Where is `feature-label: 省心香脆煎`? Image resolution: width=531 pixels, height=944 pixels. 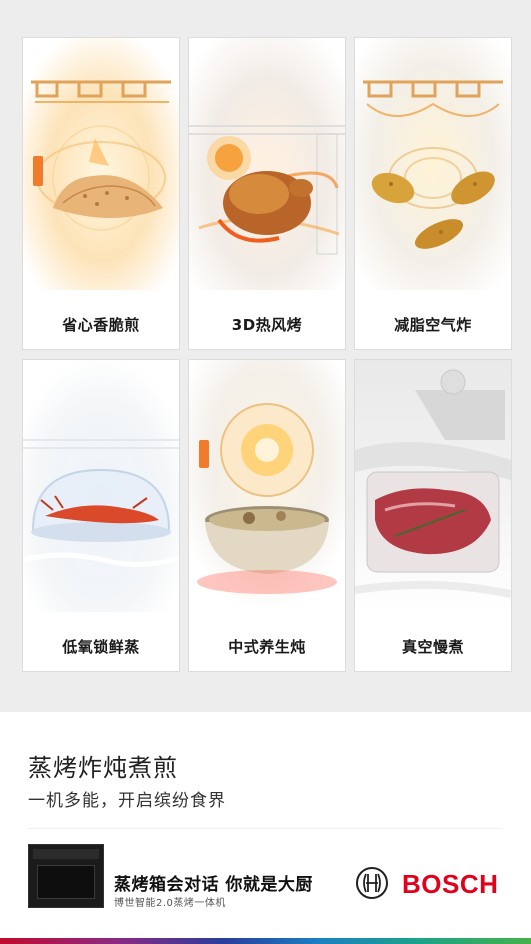 feature-label: 省心香脆煎 is located at coordinates (101, 325).